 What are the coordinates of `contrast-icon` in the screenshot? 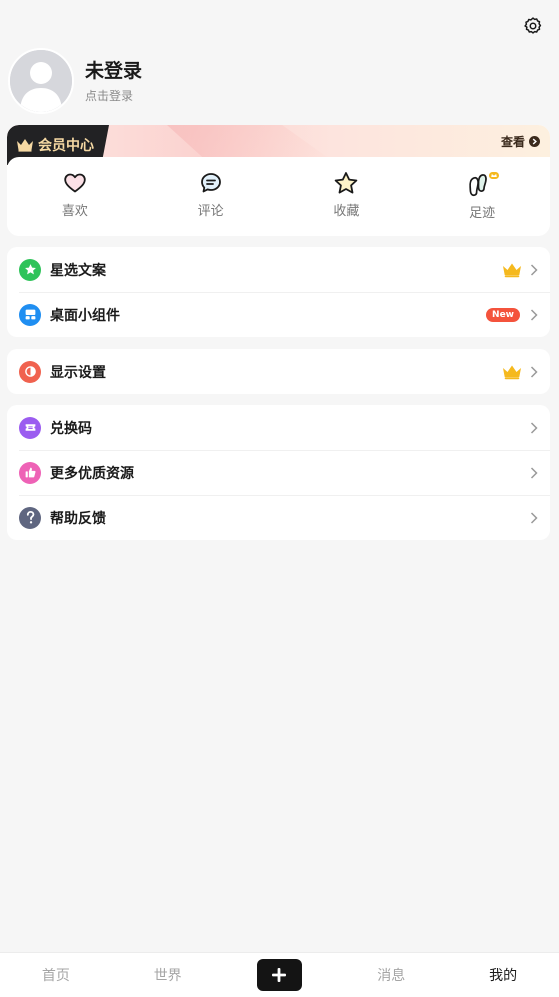 It's located at (30, 371).